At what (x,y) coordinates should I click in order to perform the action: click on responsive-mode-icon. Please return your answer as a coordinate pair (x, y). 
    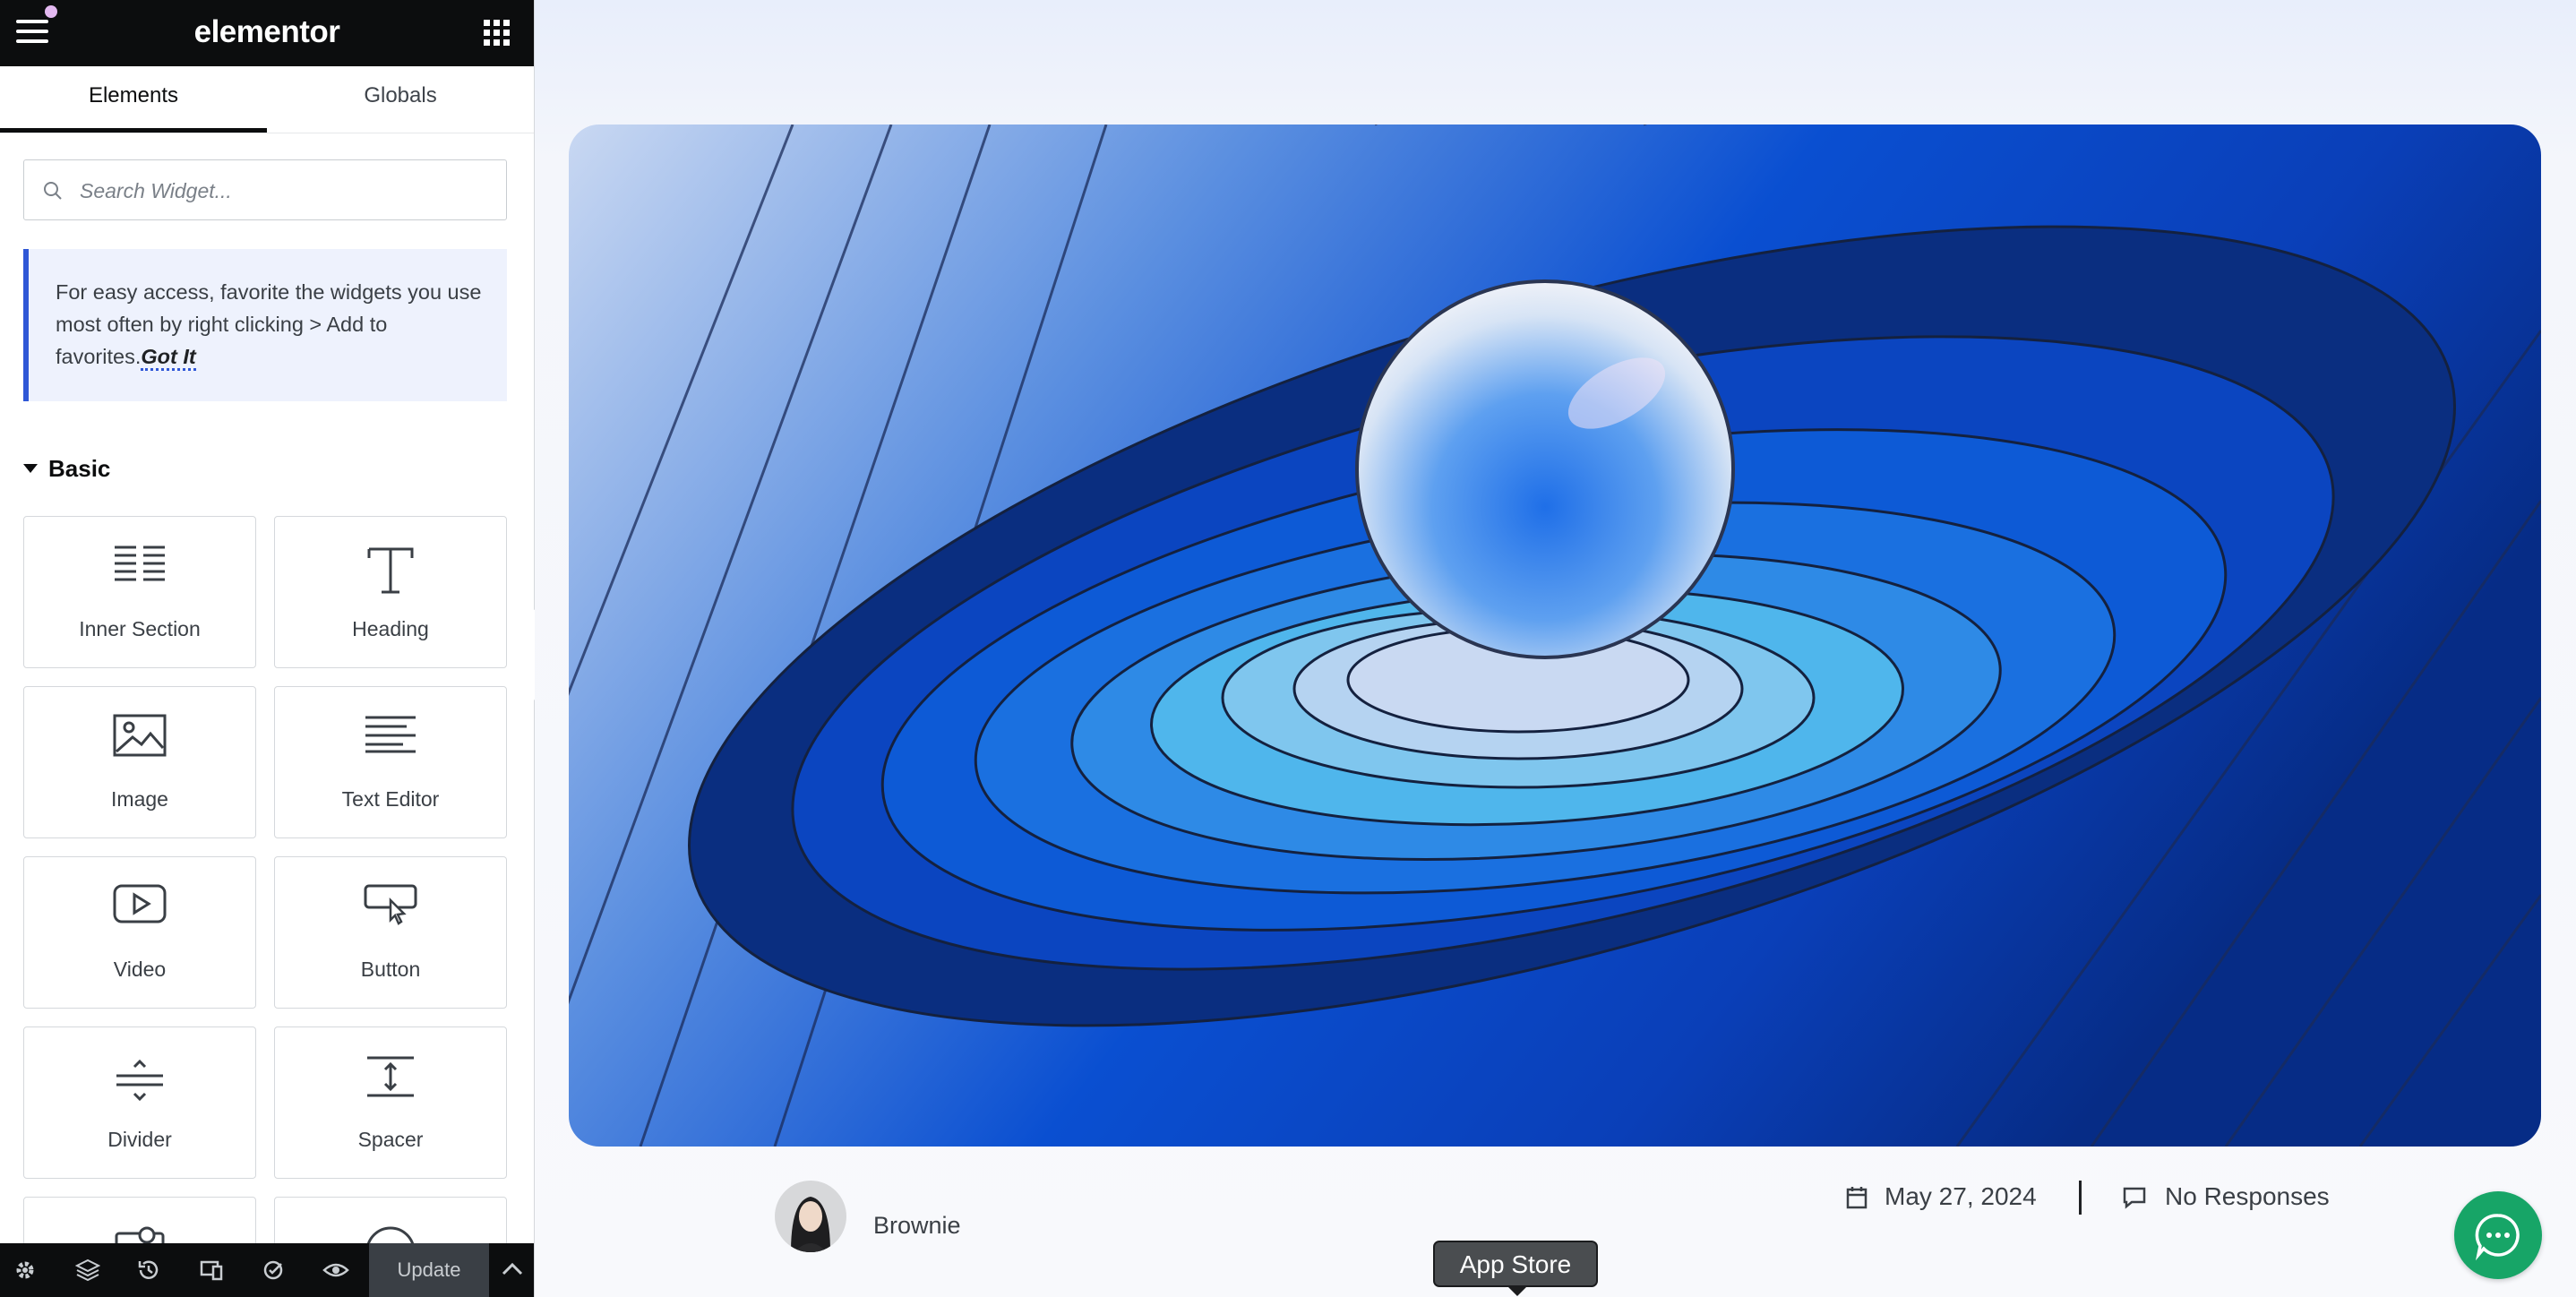
    Looking at the image, I should click on (212, 1271).